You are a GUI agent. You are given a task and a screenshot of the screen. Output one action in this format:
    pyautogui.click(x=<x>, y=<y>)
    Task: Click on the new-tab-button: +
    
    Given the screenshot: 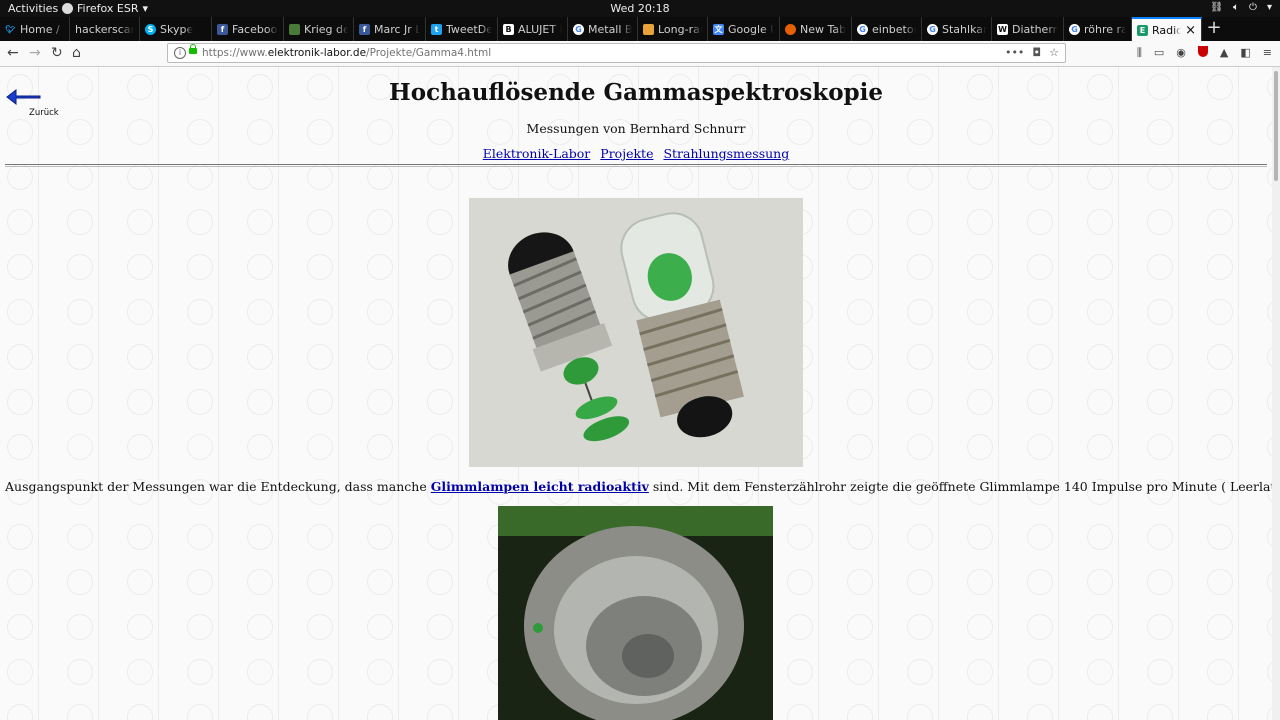 What is the action you would take?
    pyautogui.click(x=1214, y=29)
    